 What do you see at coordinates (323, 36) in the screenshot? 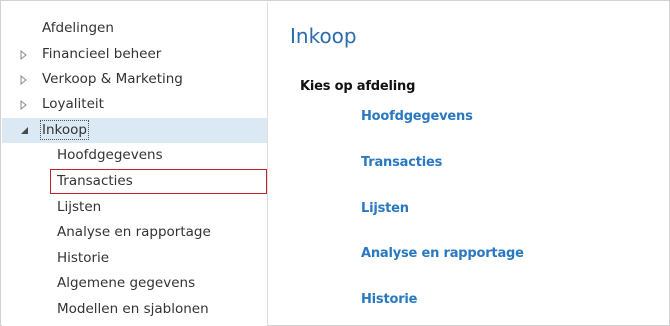
I see `page-title: Inkoop` at bounding box center [323, 36].